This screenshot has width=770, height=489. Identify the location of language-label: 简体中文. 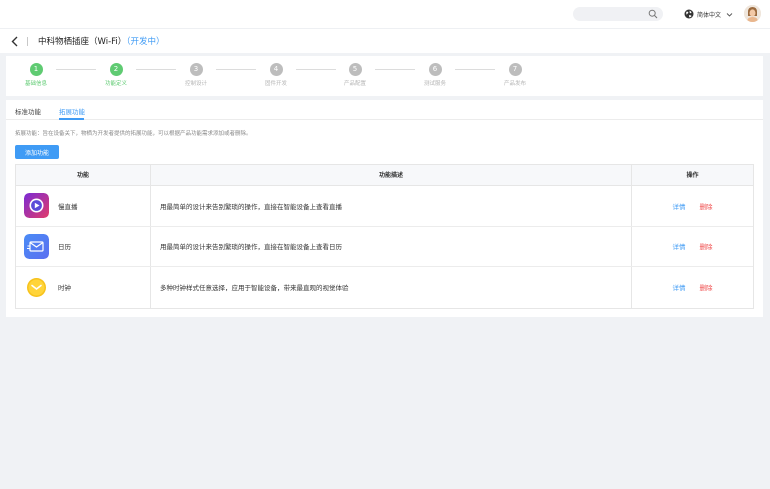
(709, 15).